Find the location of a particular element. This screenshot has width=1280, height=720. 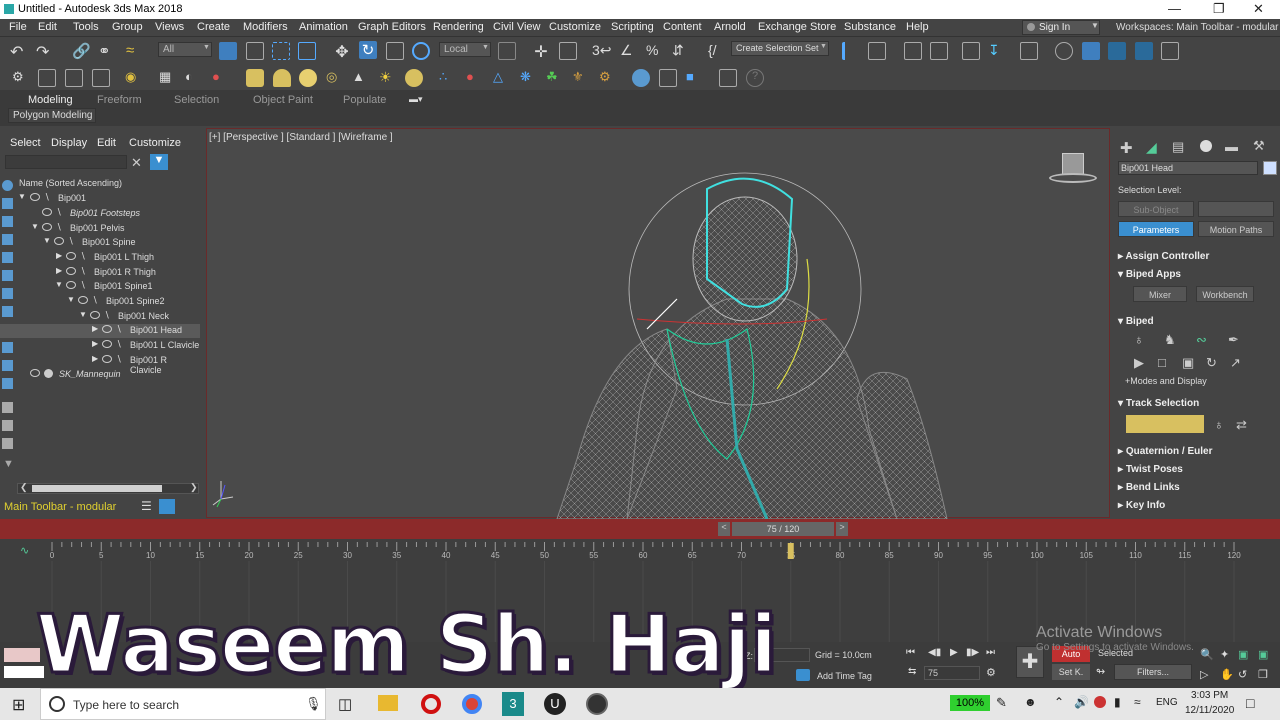

utilities-panel-icon: ⚒ is located at coordinates (1259, 146).